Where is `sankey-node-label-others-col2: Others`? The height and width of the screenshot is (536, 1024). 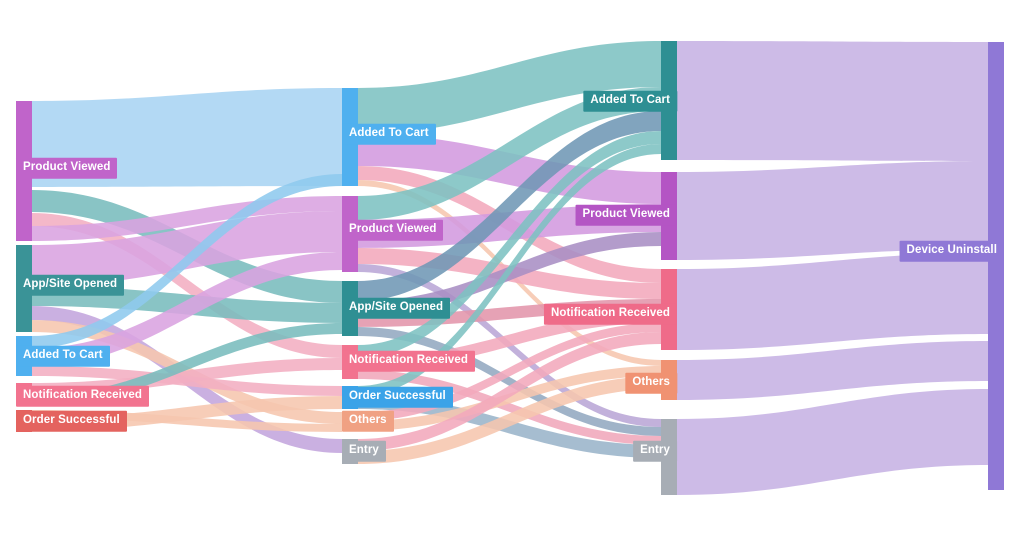
sankey-node-label-others-col2: Others is located at coordinates (651, 383).